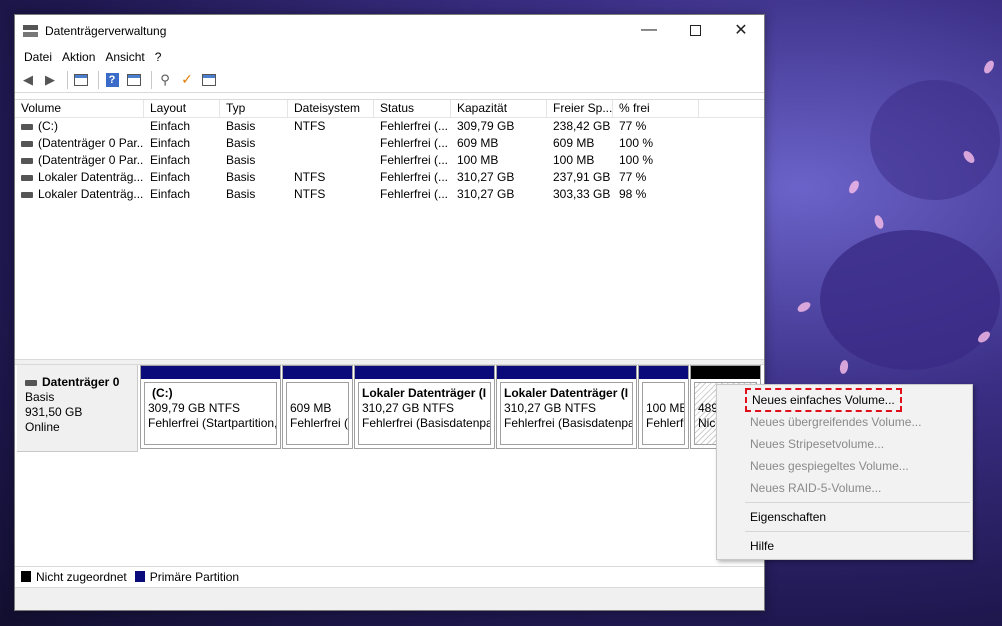 This screenshot has height=626, width=1002. What do you see at coordinates (844, 517) in the screenshot?
I see `menu-item-properties: Eigenschaften` at bounding box center [844, 517].